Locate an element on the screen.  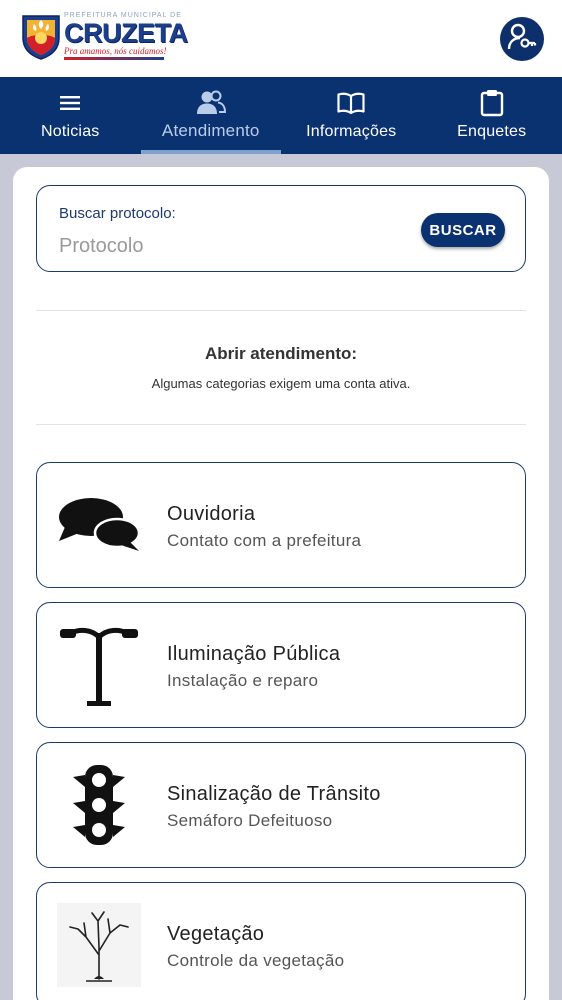
category-iluminacao: Iluminação Pública Instalação e reparo is located at coordinates (281, 665).